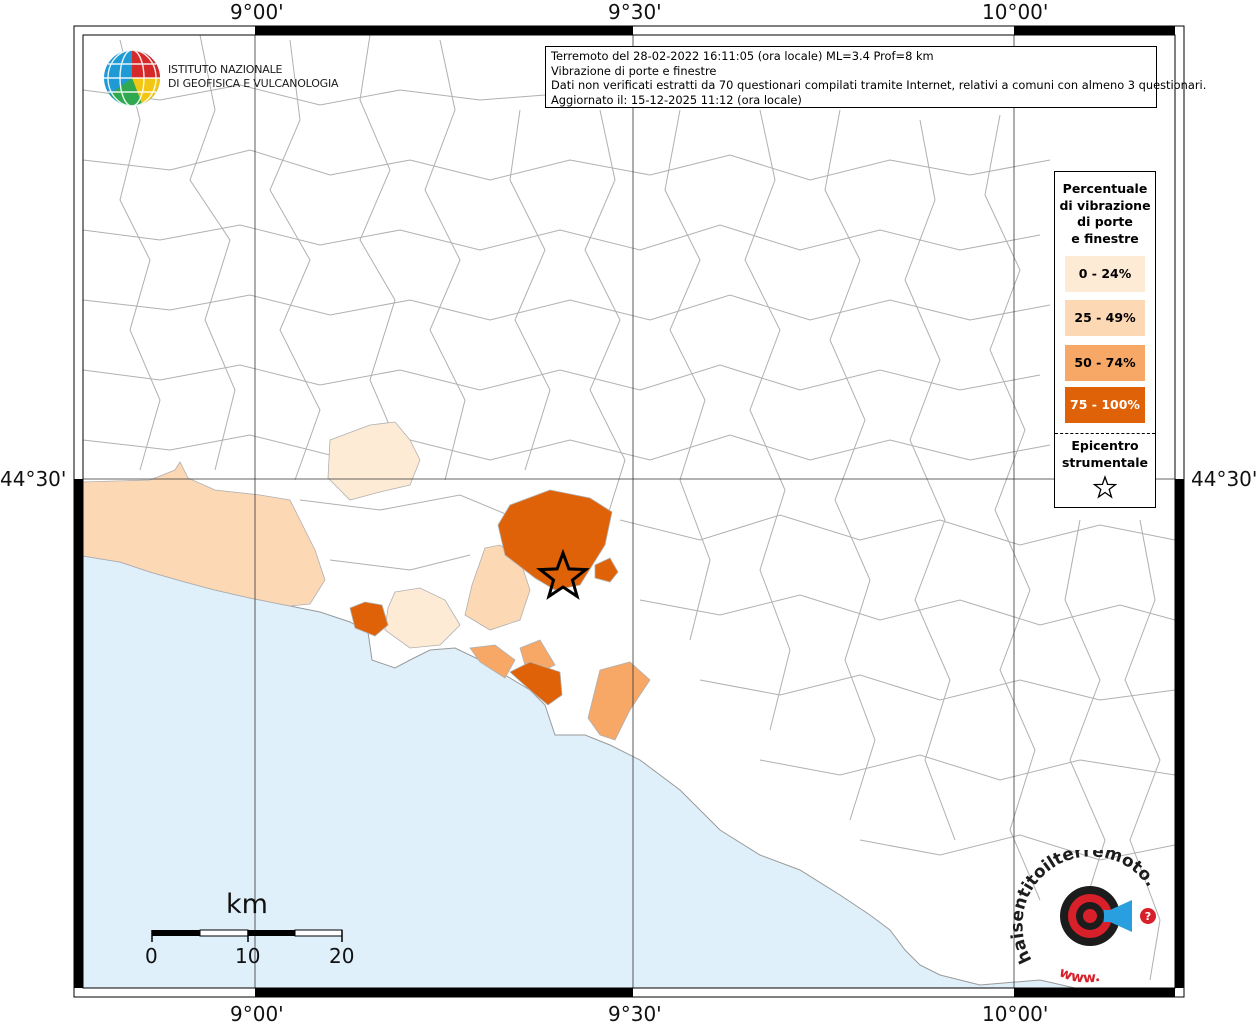 The height and width of the screenshot is (1026, 1257). I want to click on scale-tick-10: 10, so click(248, 956).